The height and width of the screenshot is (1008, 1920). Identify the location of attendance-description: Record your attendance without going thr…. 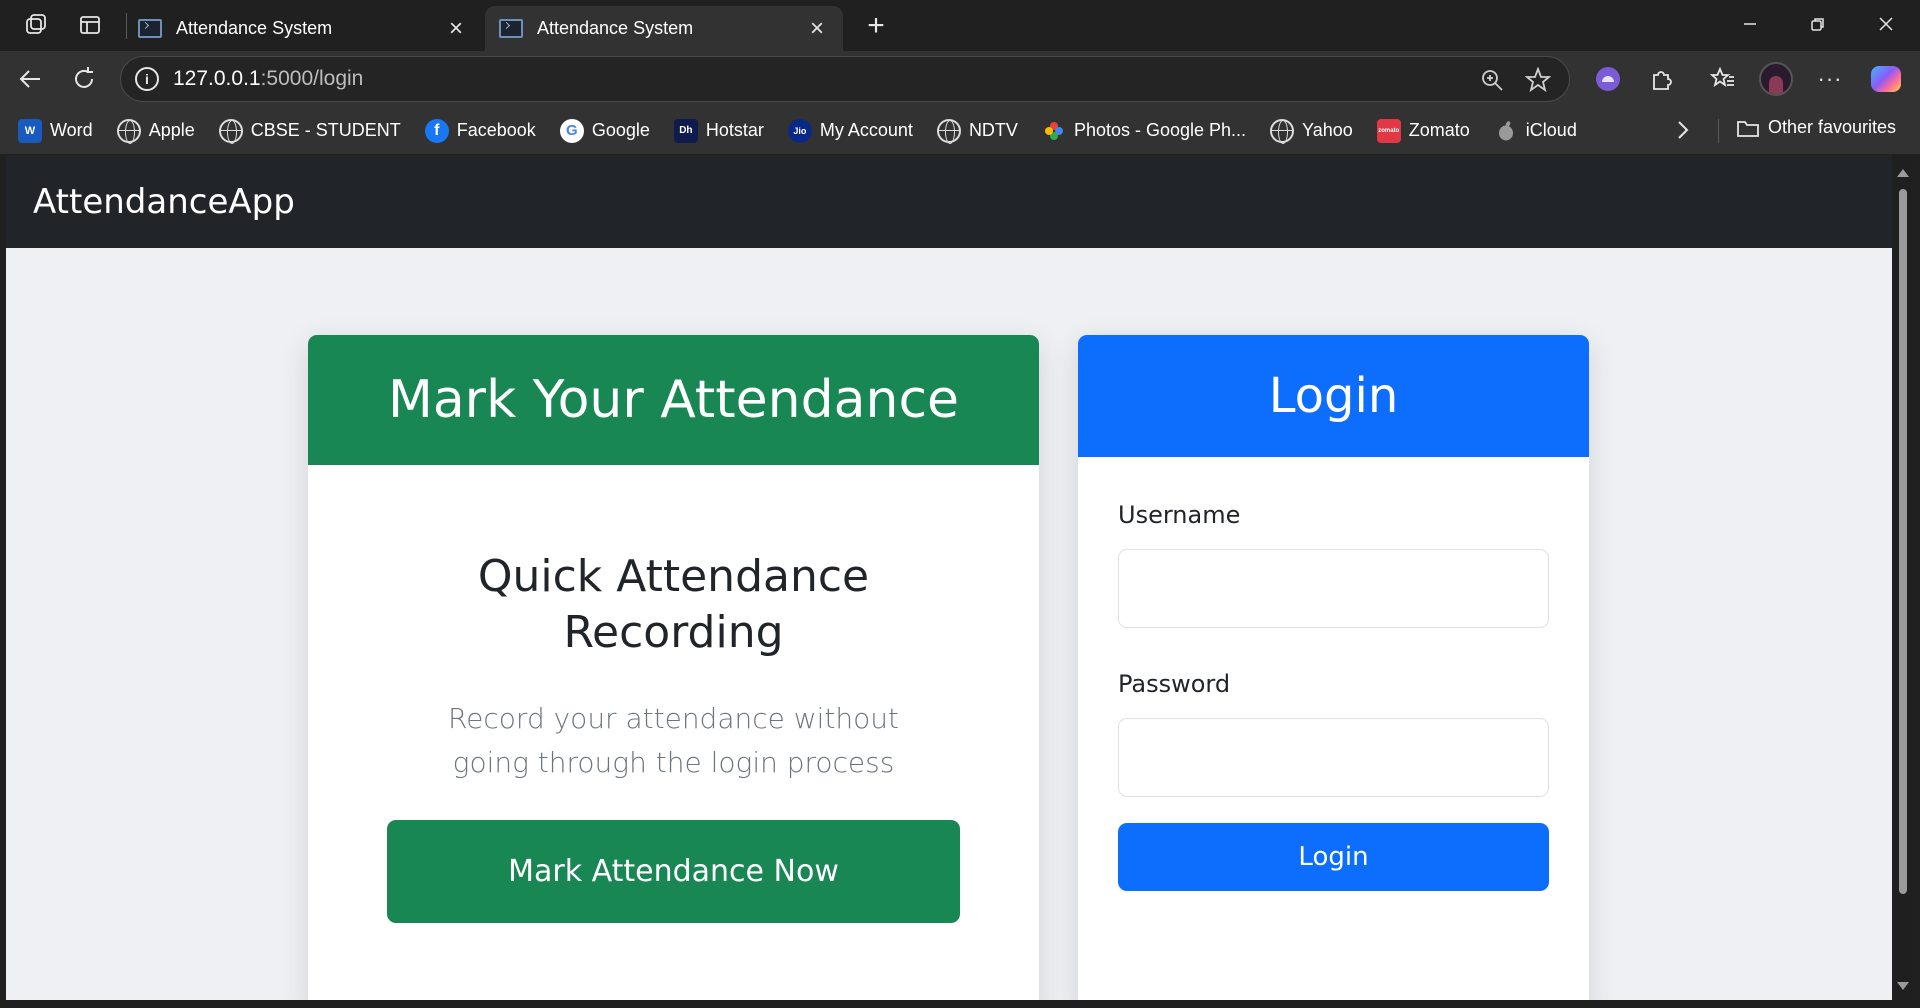
(673, 740).